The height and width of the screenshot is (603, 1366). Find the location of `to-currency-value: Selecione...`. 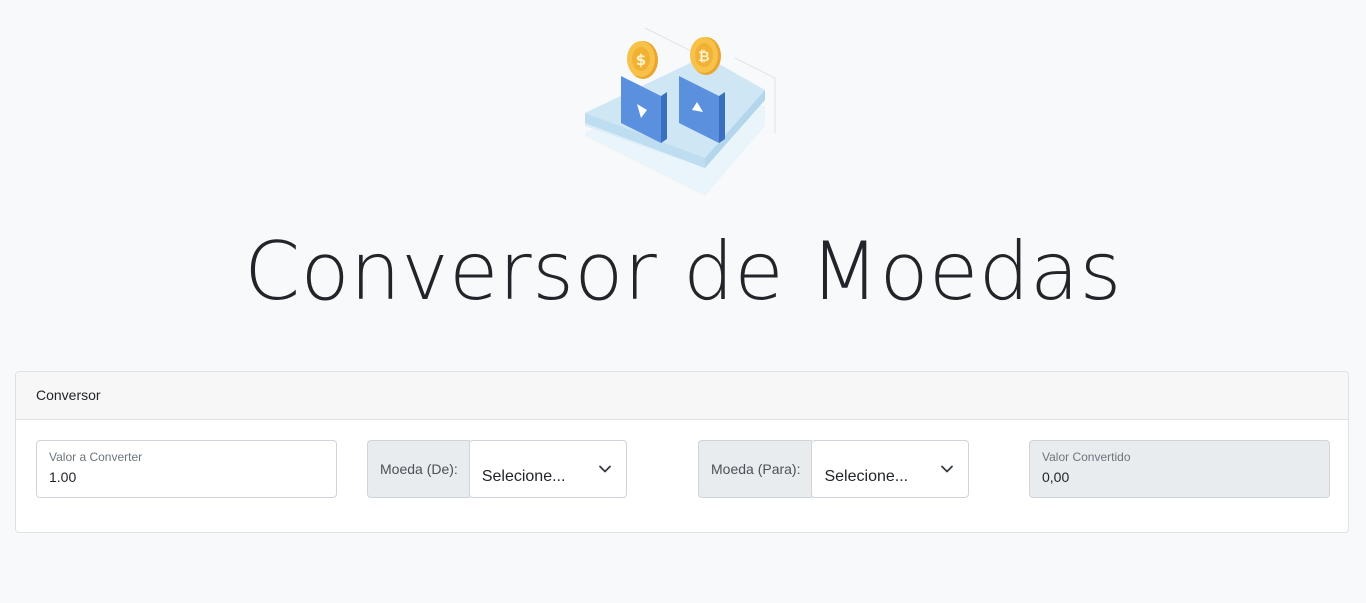

to-currency-value: Selecione... is located at coordinates (866, 476).